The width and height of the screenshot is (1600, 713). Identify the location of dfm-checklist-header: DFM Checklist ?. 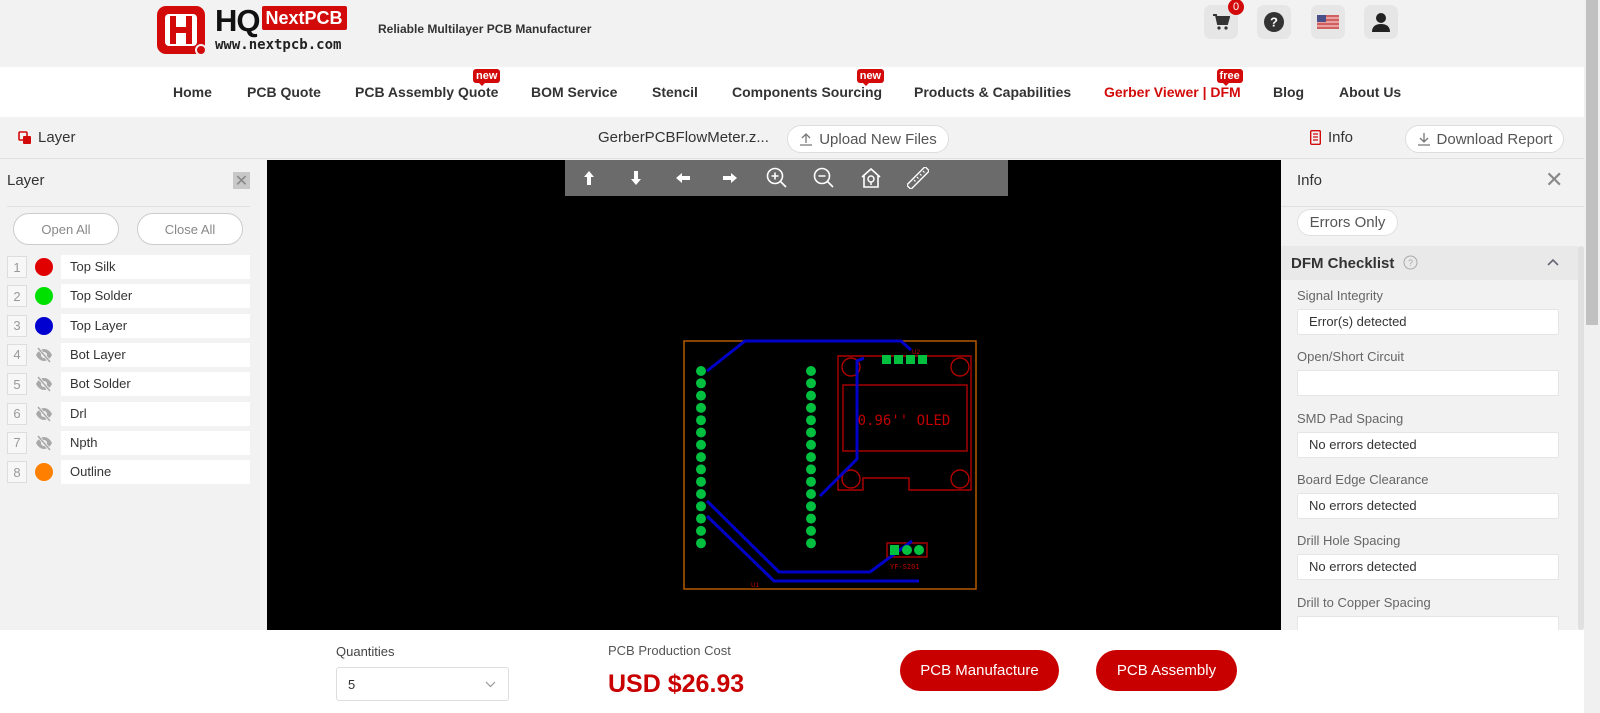
(1429, 263).